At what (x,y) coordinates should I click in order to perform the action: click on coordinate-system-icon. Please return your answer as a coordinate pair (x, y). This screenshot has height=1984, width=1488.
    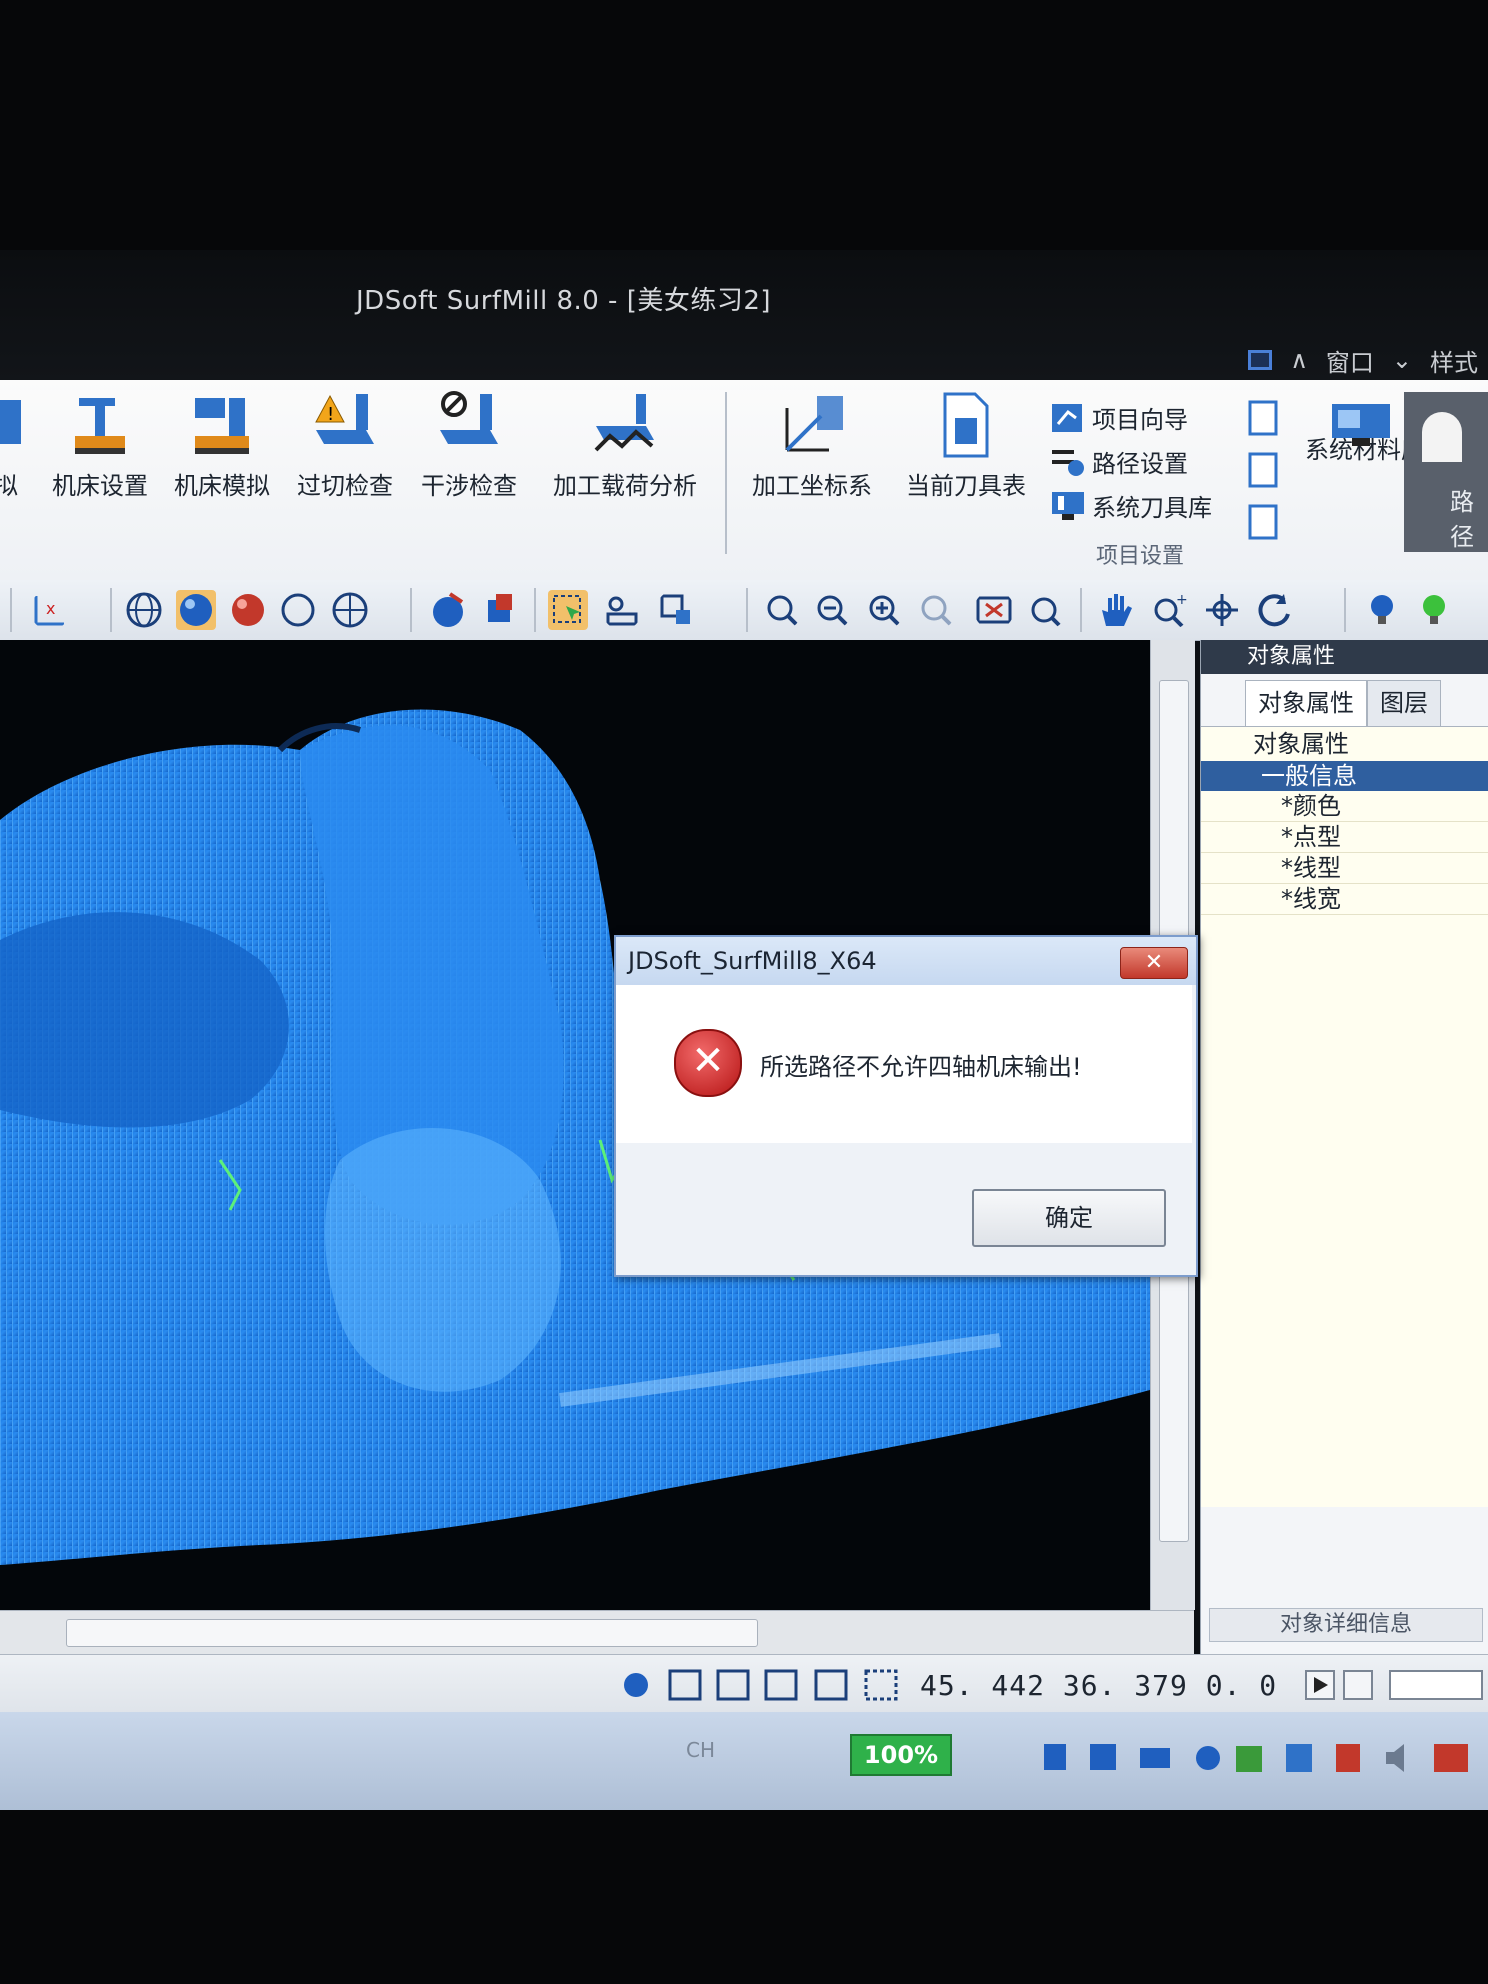
    Looking at the image, I should click on (814, 424).